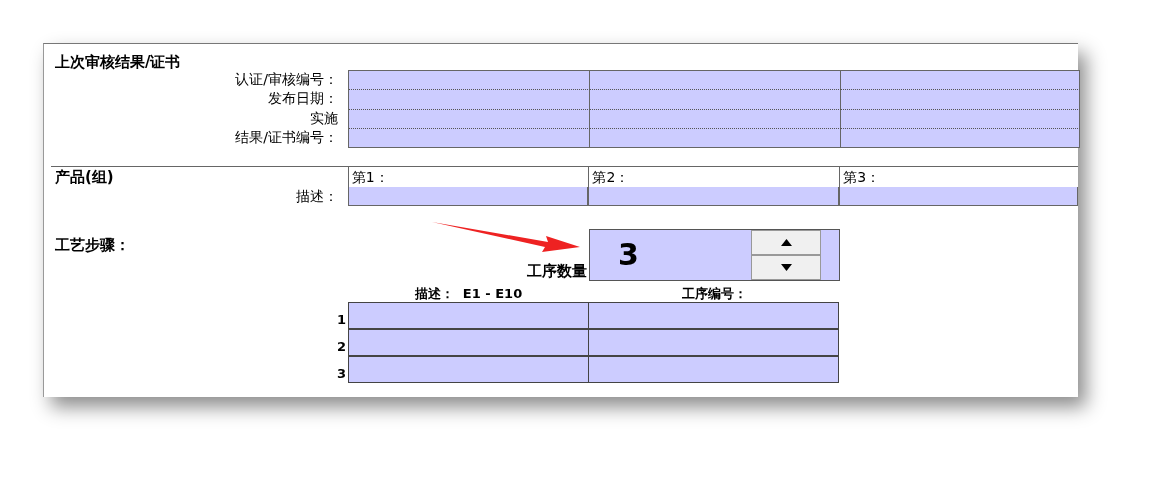 This screenshot has height=481, width=1161. Describe the element at coordinates (286, 137) in the screenshot. I see `field-label: 结果/证书编号：` at that location.